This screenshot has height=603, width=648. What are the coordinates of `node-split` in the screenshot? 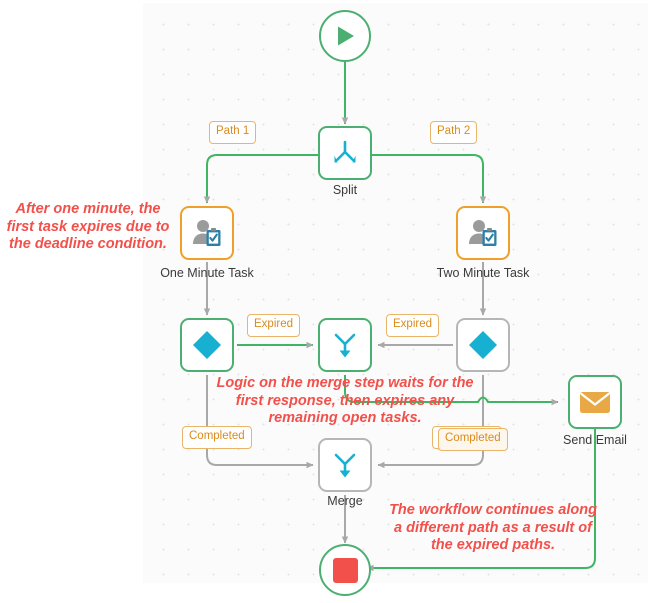 It's located at (345, 153).